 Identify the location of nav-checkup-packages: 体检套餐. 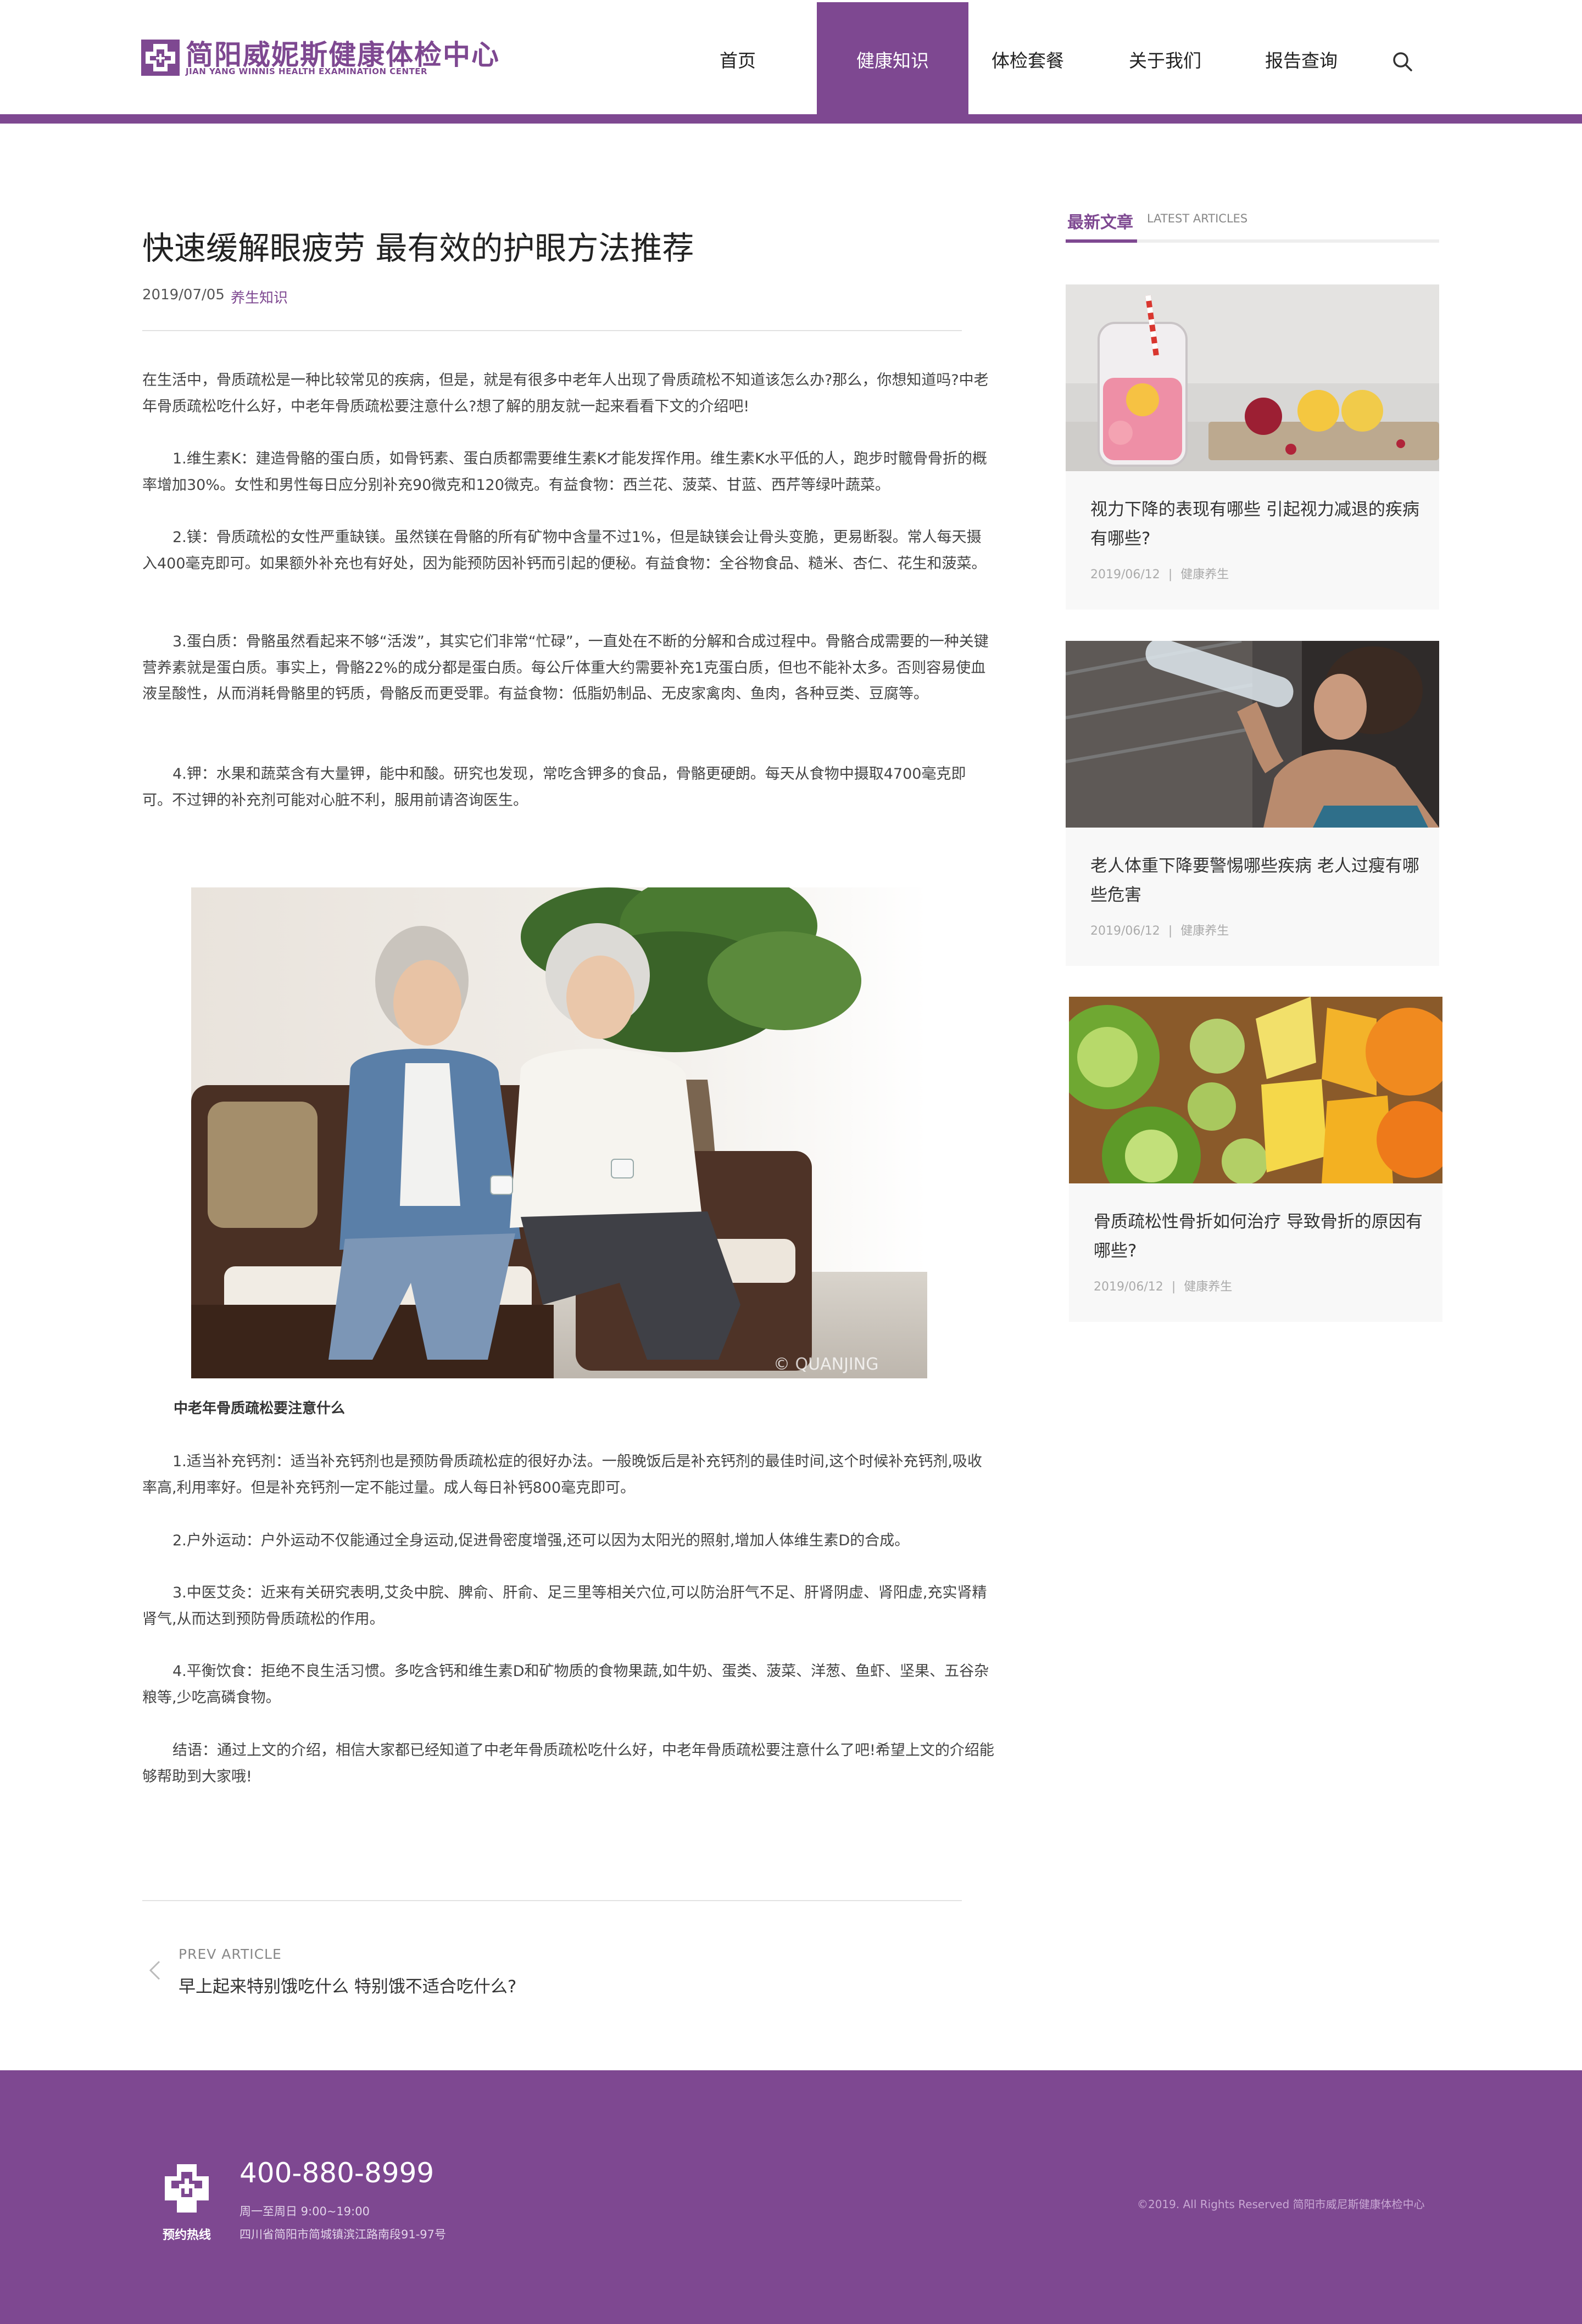
(1028, 57).